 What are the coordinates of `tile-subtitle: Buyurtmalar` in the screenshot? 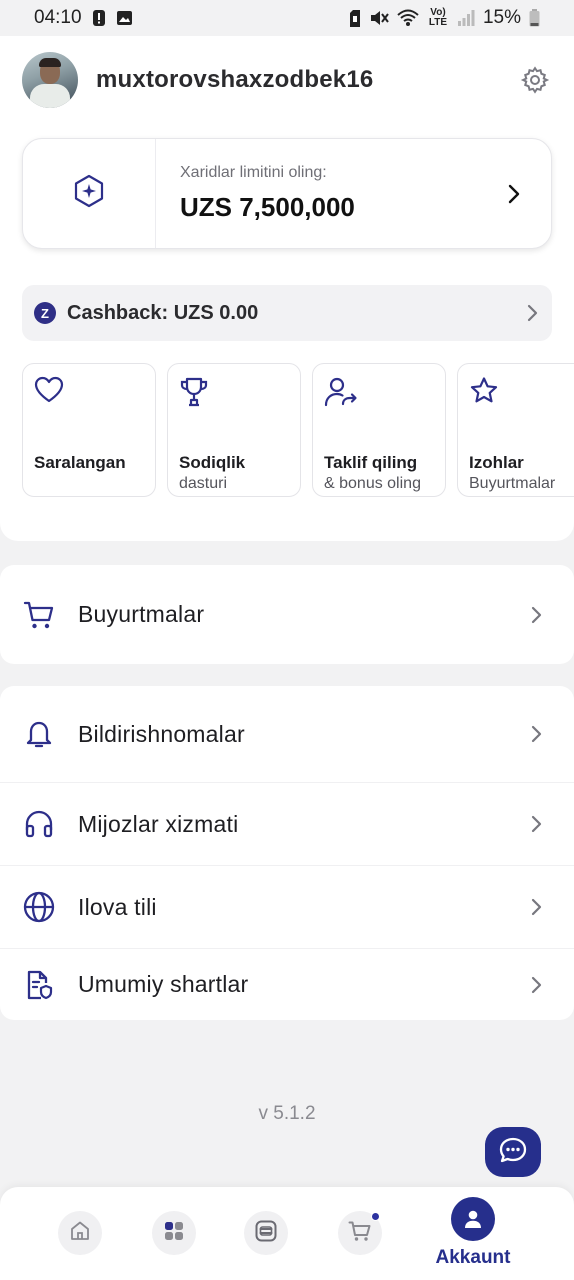 It's located at (512, 483).